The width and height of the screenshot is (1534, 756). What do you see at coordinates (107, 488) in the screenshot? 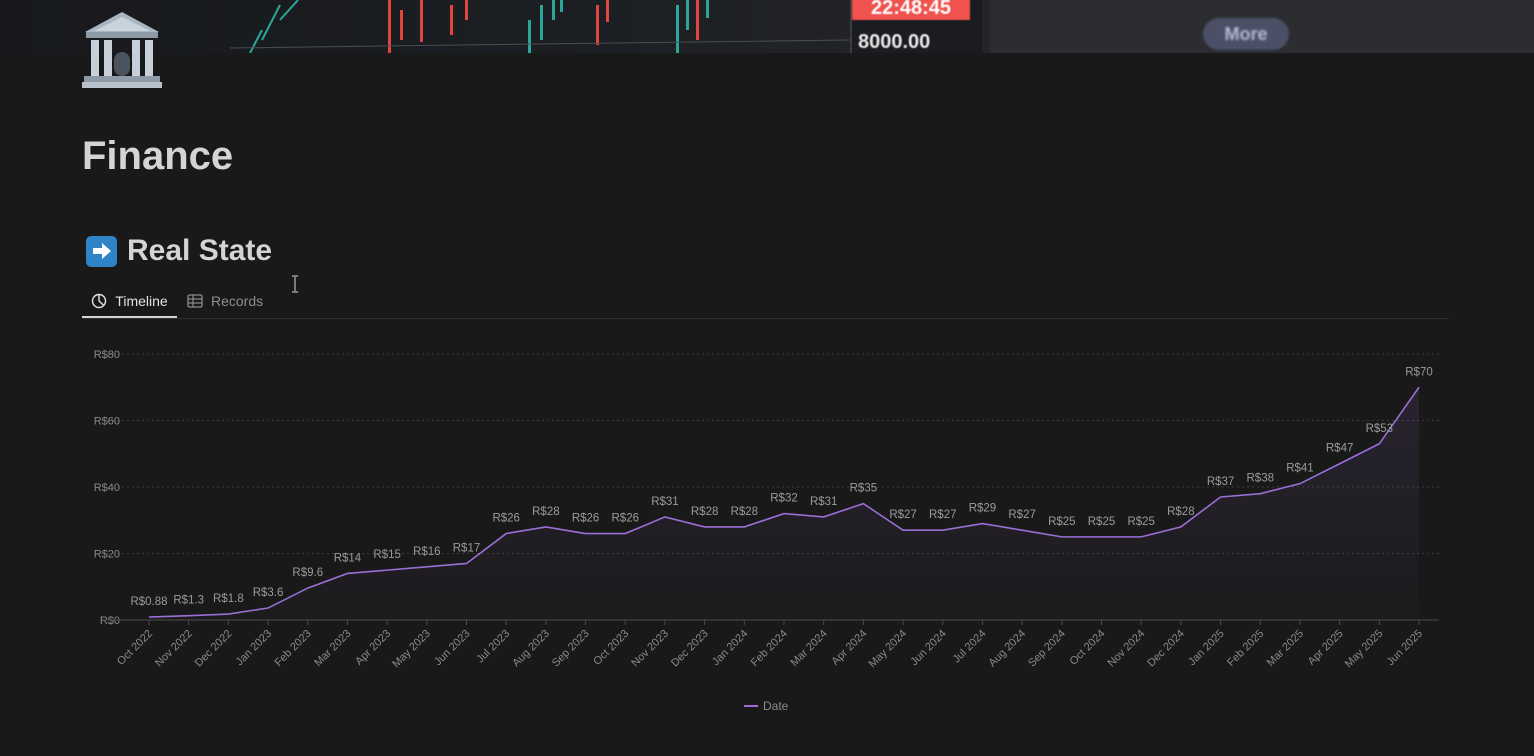
I see `y-tick-label: R$40` at bounding box center [107, 488].